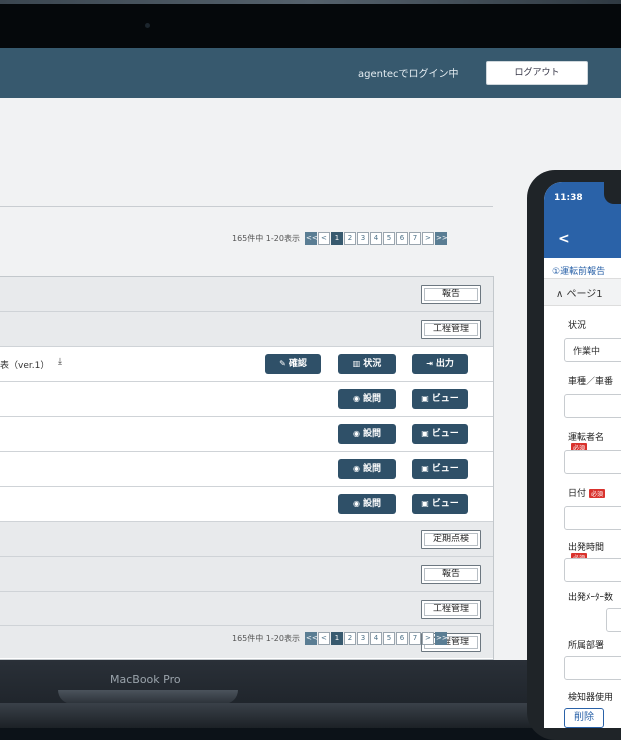  I want to click on departure-time-input, so click(592, 570).